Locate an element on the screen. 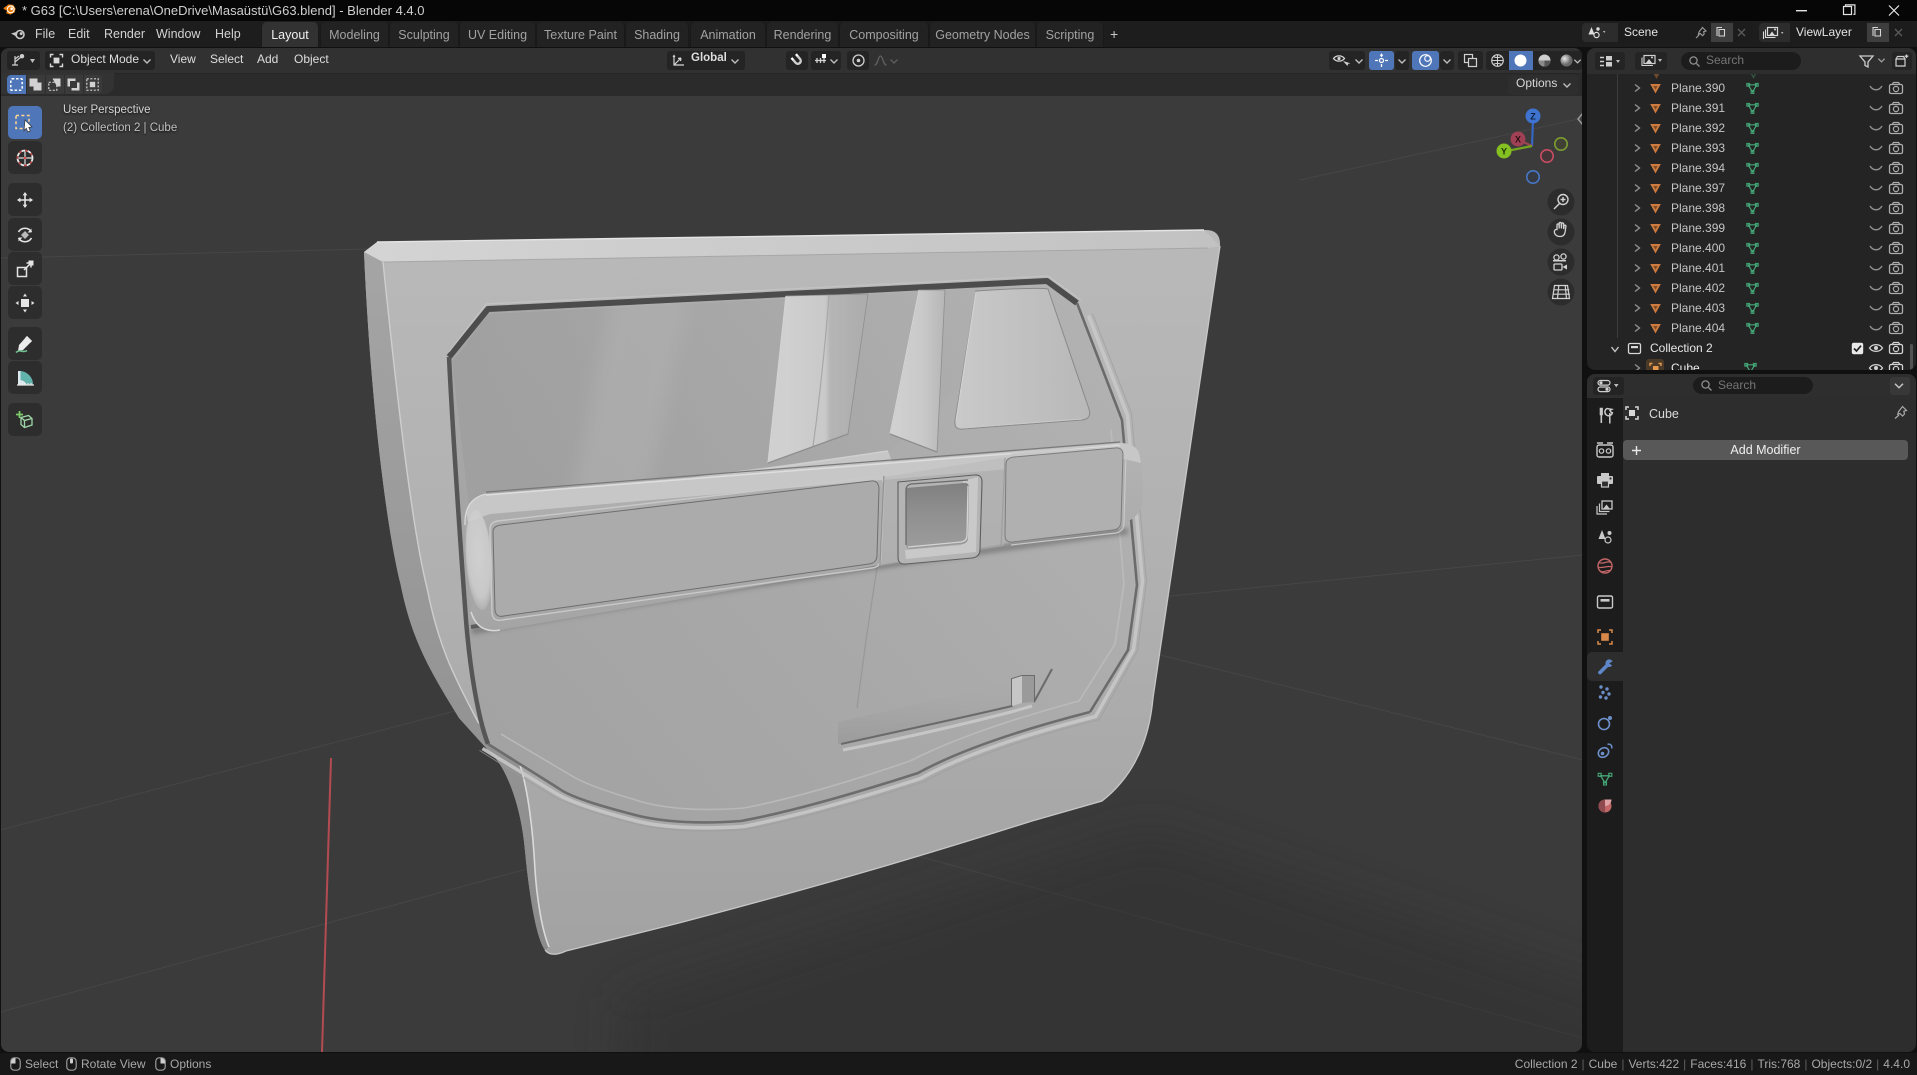  svg-text: Z is located at coordinates (1533, 117).